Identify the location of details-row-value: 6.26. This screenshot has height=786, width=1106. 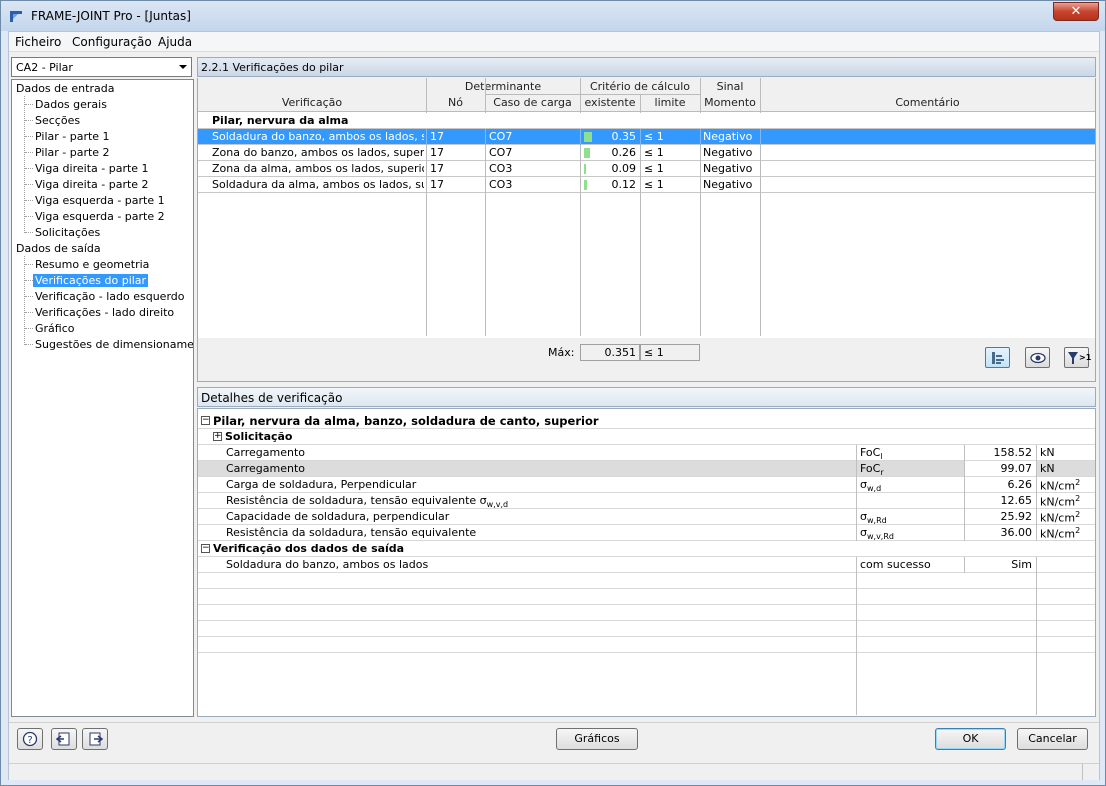
(1020, 484).